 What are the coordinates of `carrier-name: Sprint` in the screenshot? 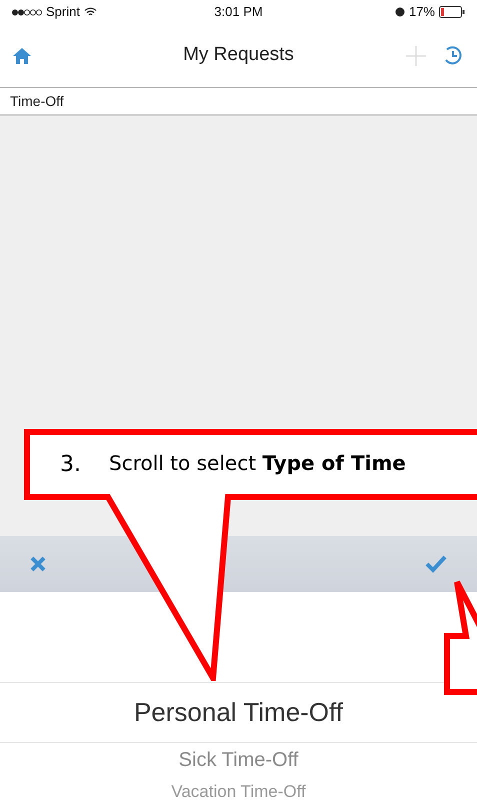 It's located at (63, 12).